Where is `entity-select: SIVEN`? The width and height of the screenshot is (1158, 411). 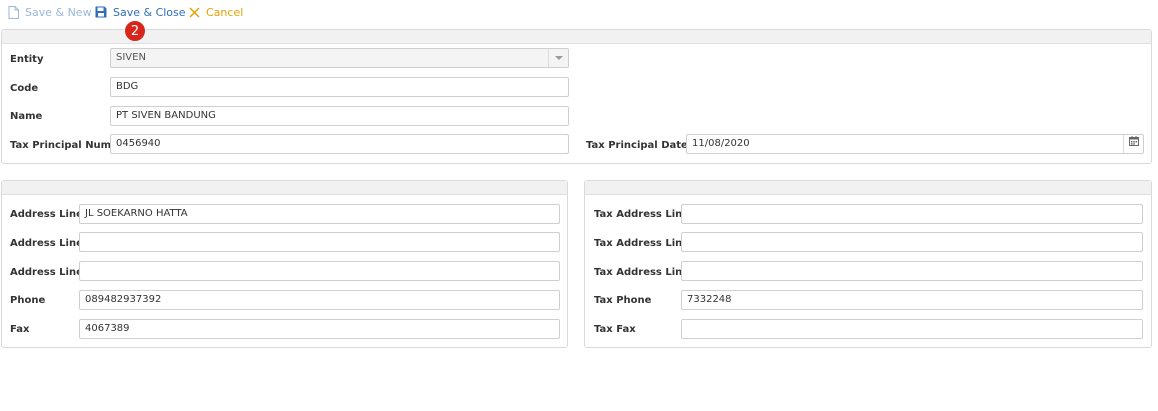 entity-select: SIVEN is located at coordinates (339, 58).